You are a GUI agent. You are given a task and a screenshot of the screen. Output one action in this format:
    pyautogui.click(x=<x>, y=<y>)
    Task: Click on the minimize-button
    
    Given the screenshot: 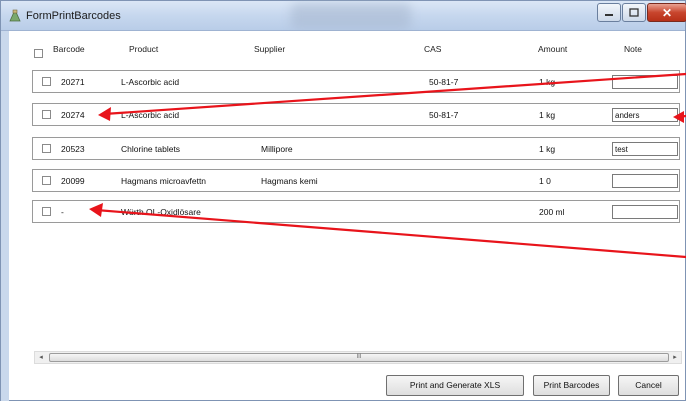 What is the action you would take?
    pyautogui.click(x=609, y=12)
    